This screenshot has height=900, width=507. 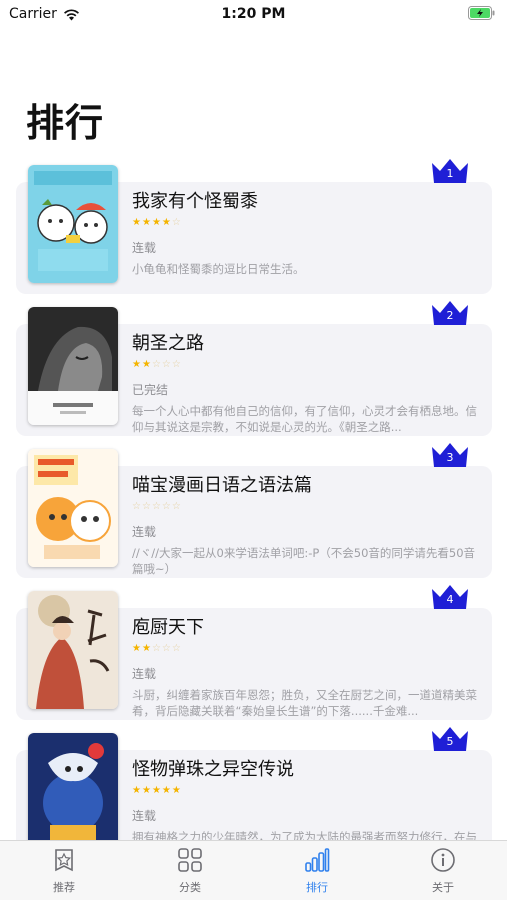 What do you see at coordinates (450, 315) in the screenshot?
I see `rank-number: 2` at bounding box center [450, 315].